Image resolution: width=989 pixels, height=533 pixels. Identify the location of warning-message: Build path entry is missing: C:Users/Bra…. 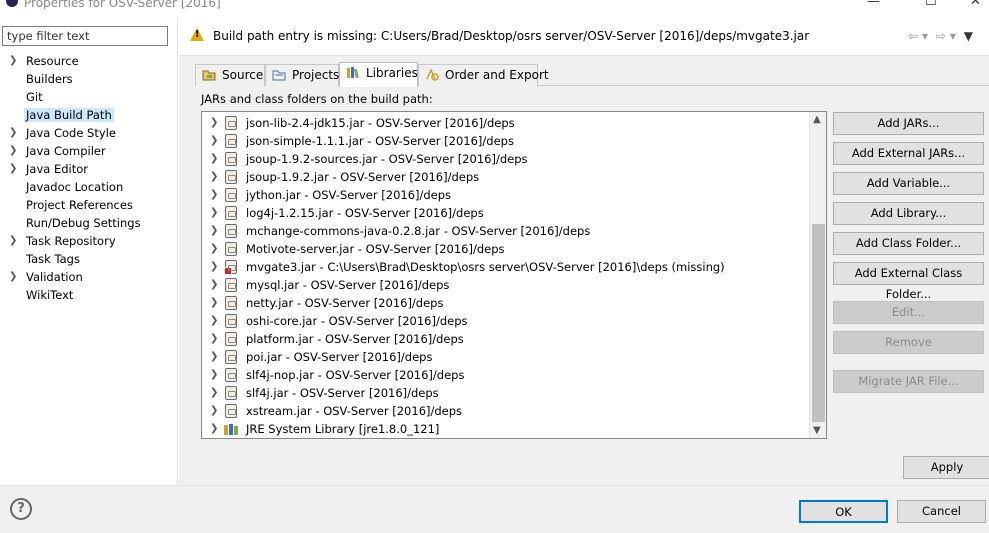
(511, 36).